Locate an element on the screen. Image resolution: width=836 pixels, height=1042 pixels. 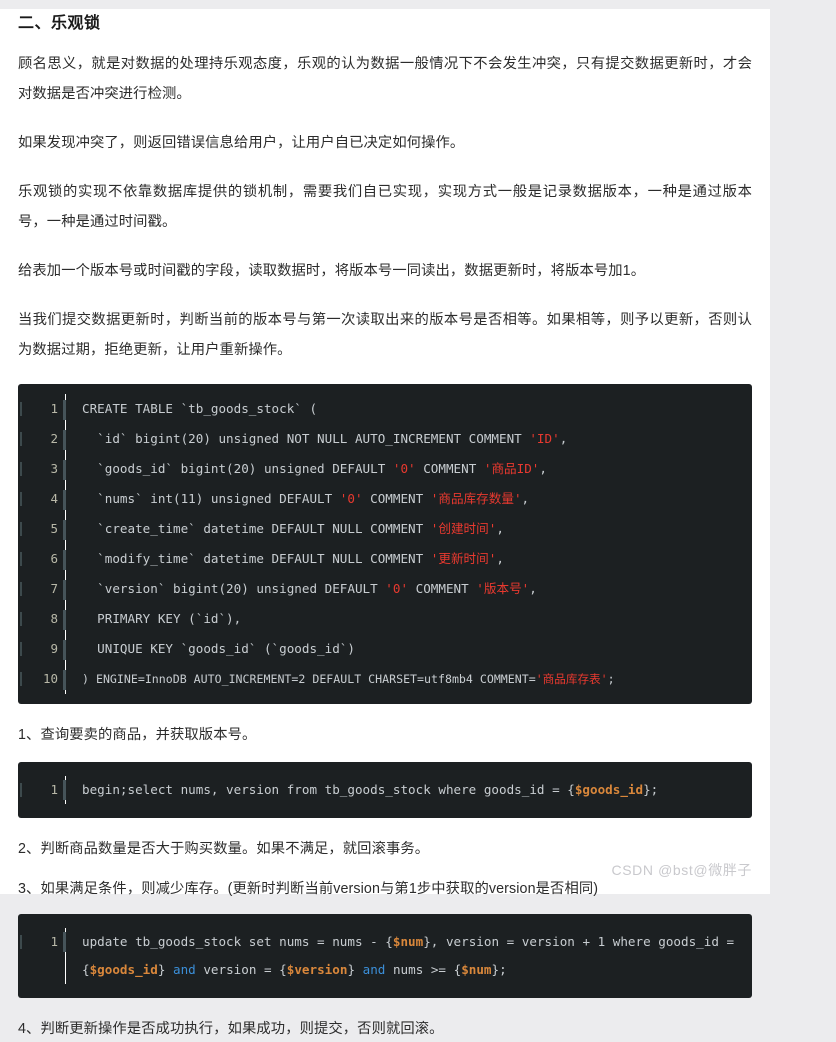
string-literal: '商品库存表' is located at coordinates (571, 679).